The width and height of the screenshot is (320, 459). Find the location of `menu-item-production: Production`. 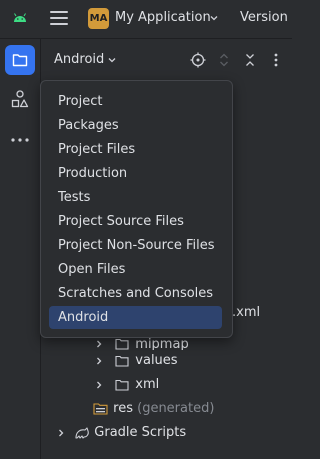

menu-item-production: Production is located at coordinates (135, 173).